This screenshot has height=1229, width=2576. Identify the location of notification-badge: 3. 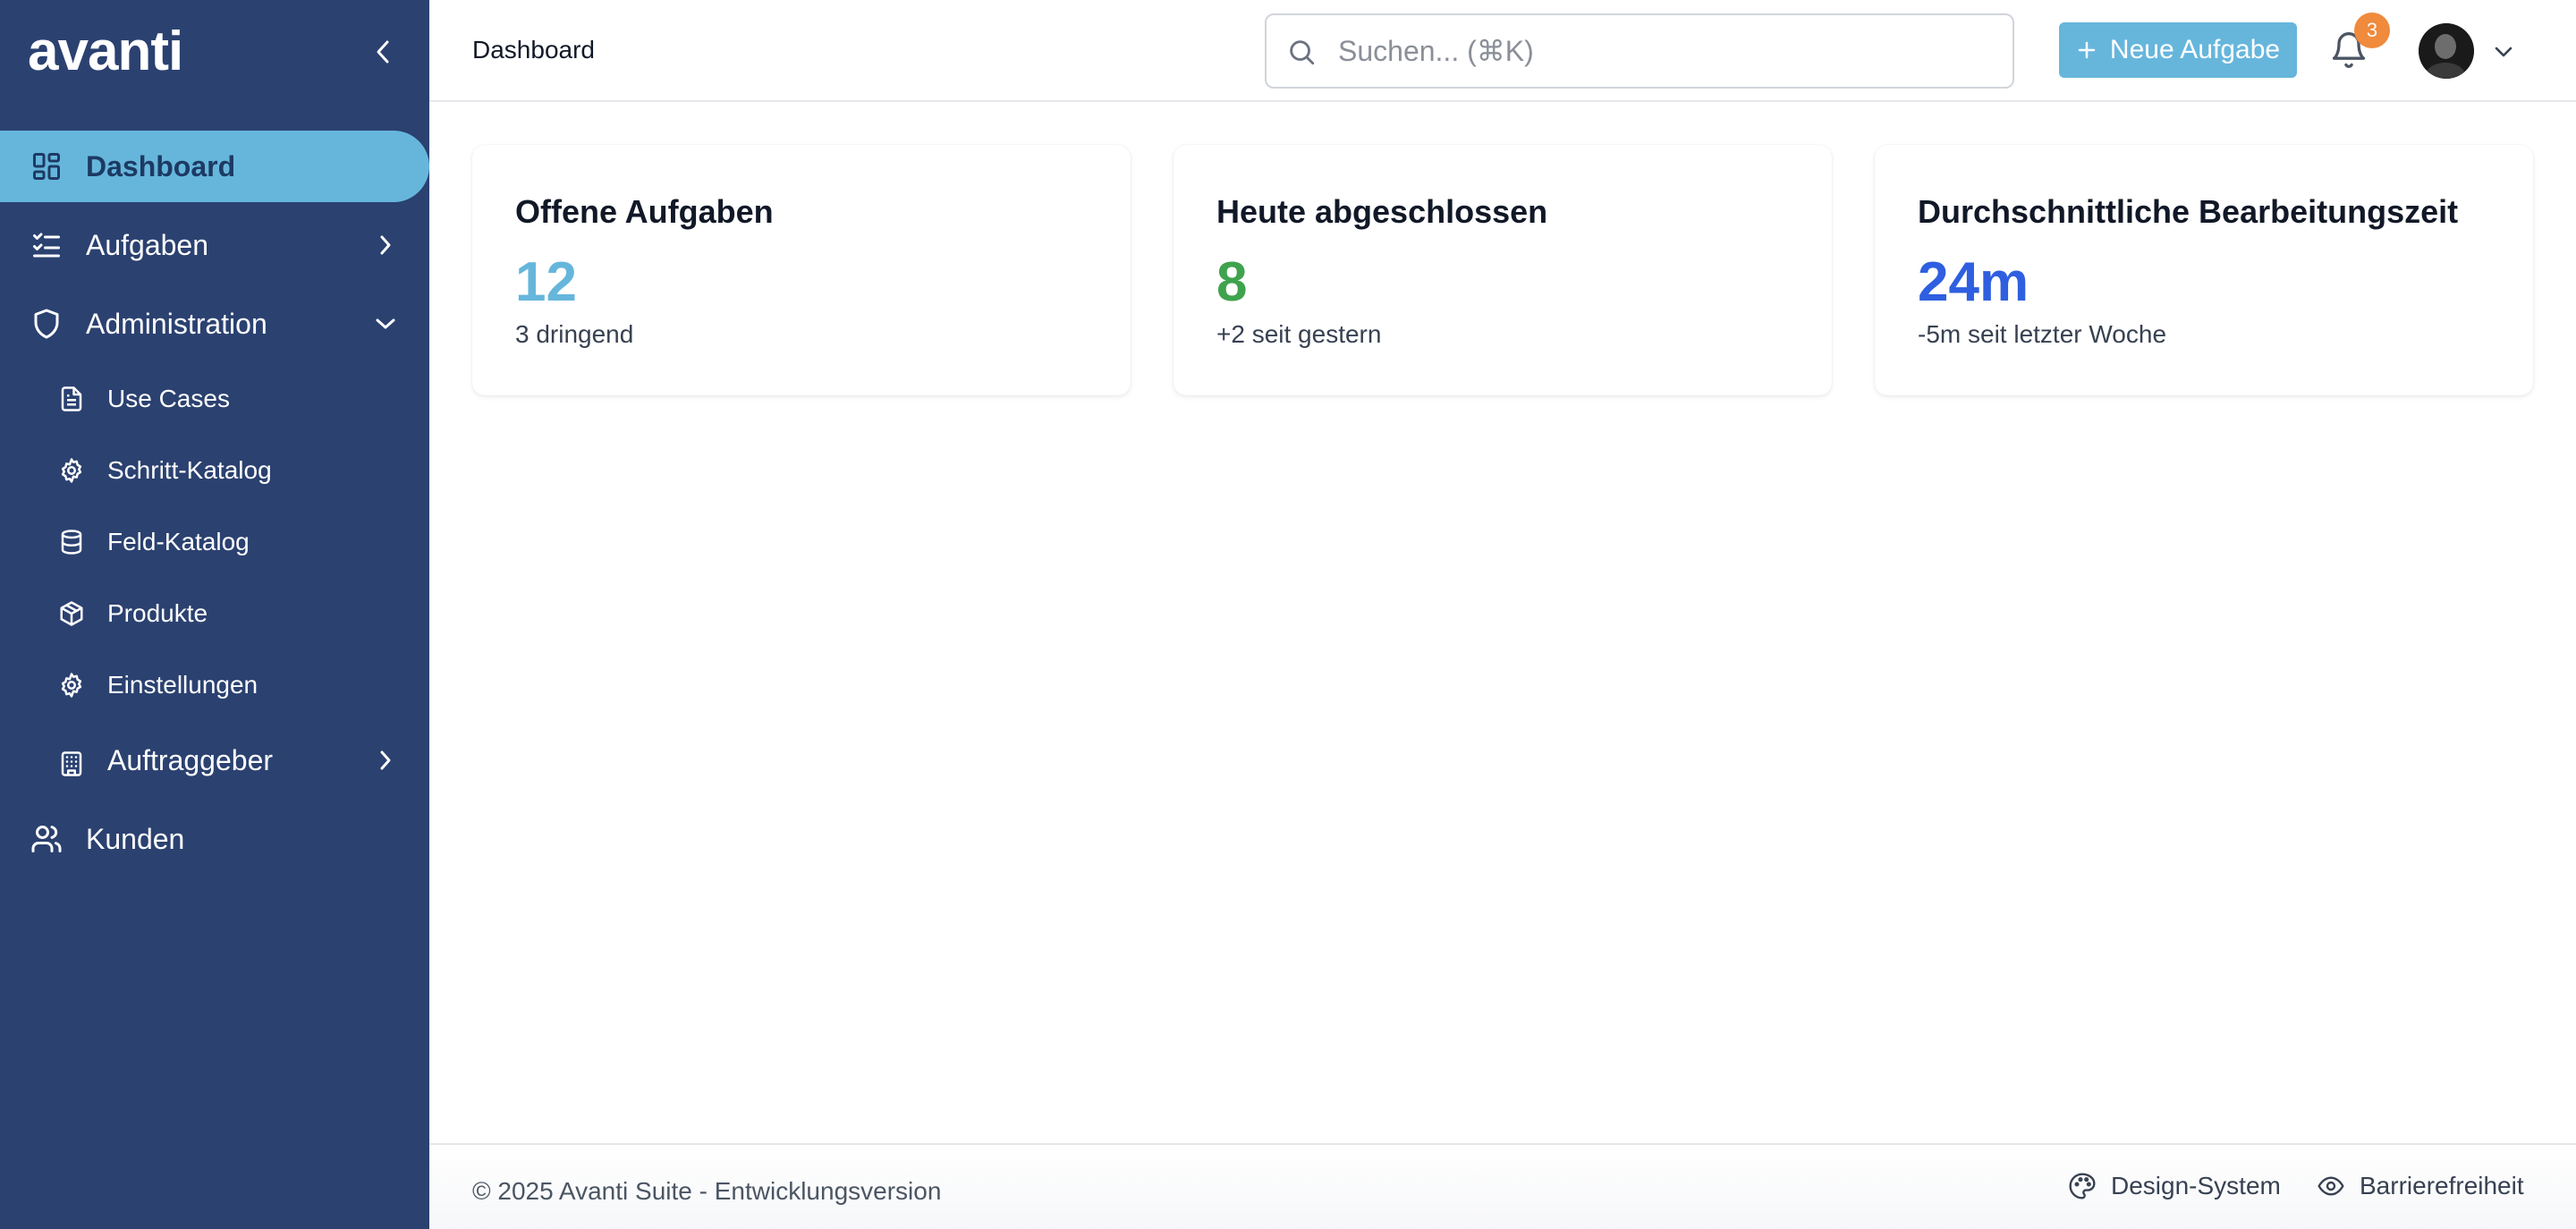
(2372, 30).